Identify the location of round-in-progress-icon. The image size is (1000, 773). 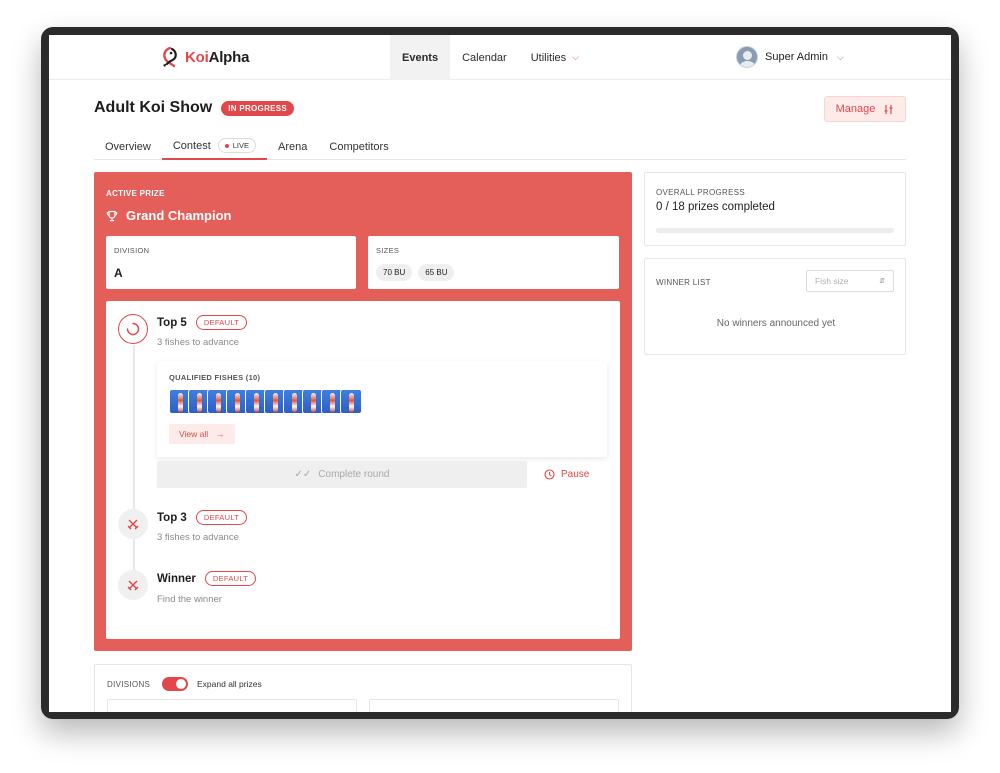
(133, 329).